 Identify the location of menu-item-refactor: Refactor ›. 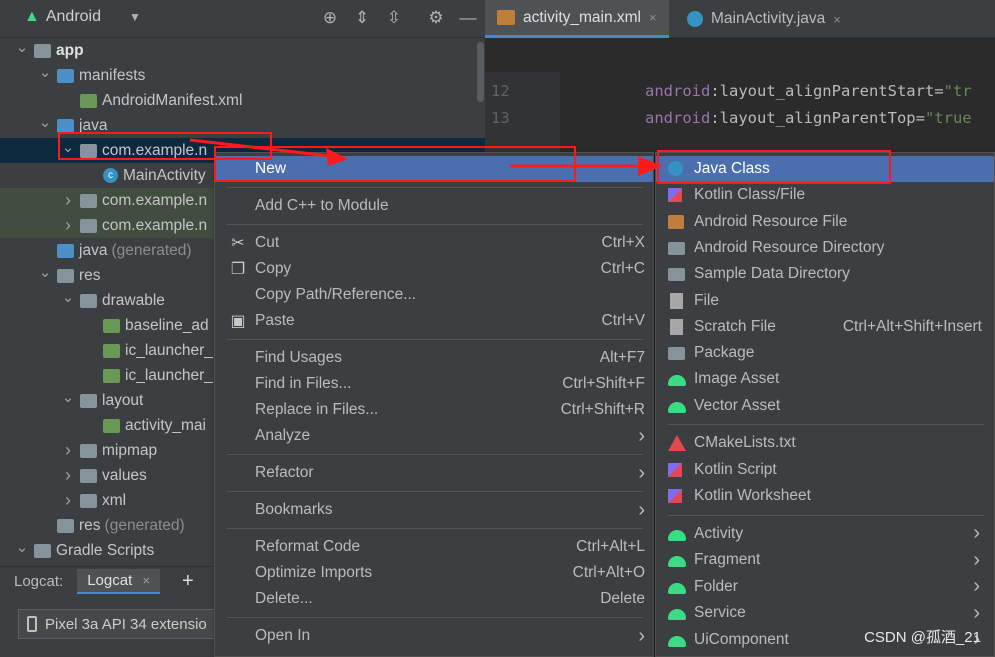
(434, 473).